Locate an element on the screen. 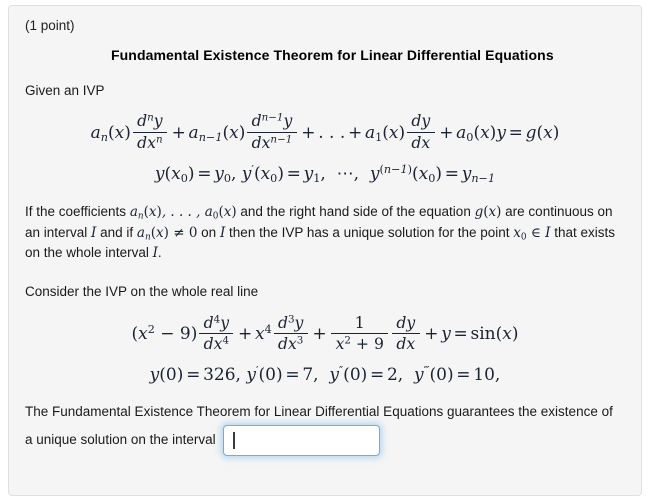 Image resolution: width=650 pixels, height=504 pixels. fraction-dy-dx: dy dx is located at coordinates (421, 132).